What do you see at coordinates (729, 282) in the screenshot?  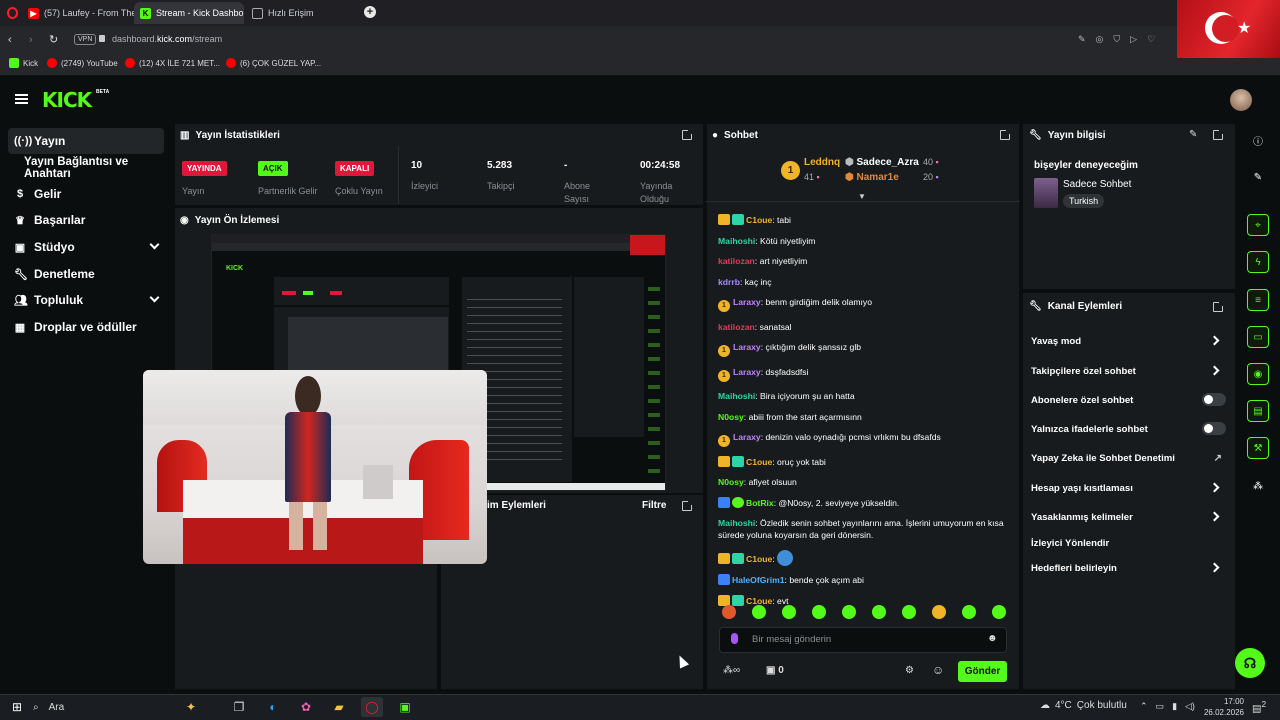 I see `chat-username: kdrrb` at bounding box center [729, 282].